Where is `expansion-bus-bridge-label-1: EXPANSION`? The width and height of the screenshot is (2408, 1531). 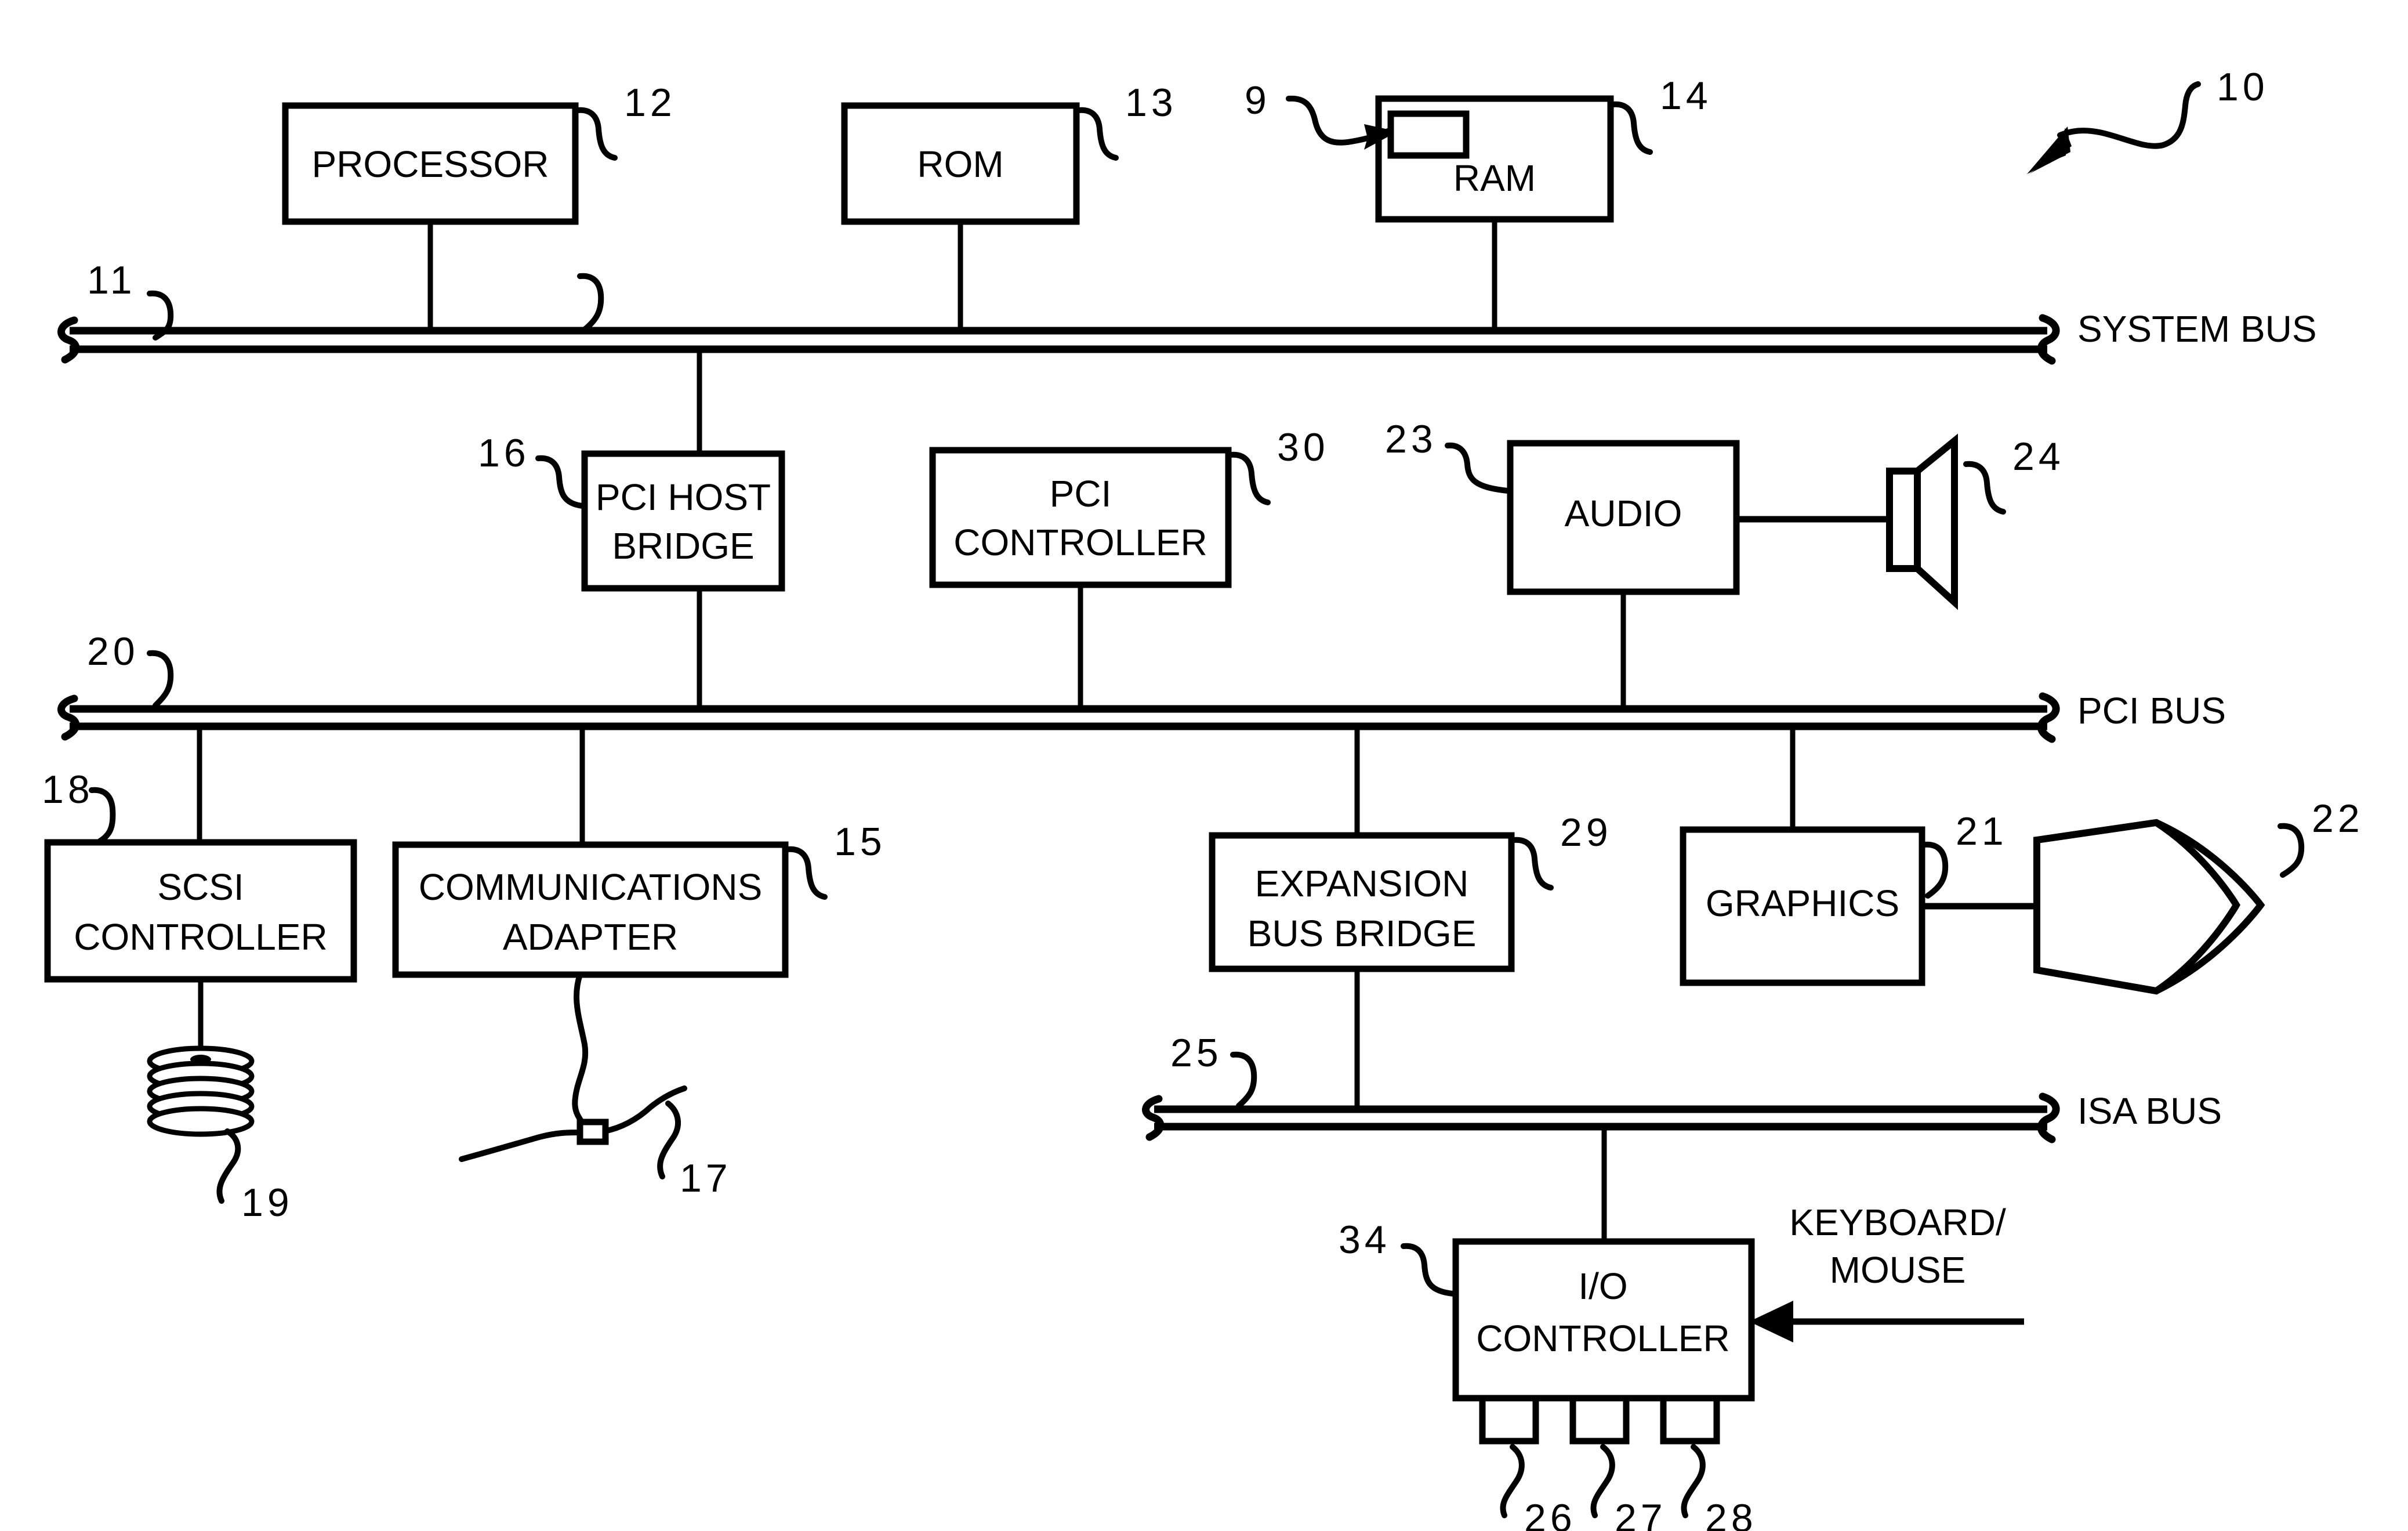 expansion-bus-bridge-label-1: EXPANSION is located at coordinates (1362, 883).